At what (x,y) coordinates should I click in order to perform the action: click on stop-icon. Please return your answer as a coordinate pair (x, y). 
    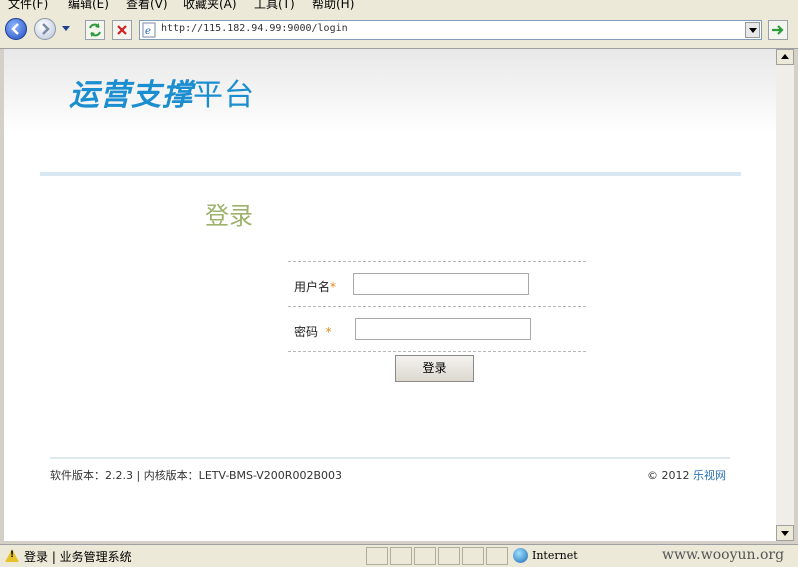
    Looking at the image, I should click on (122, 30).